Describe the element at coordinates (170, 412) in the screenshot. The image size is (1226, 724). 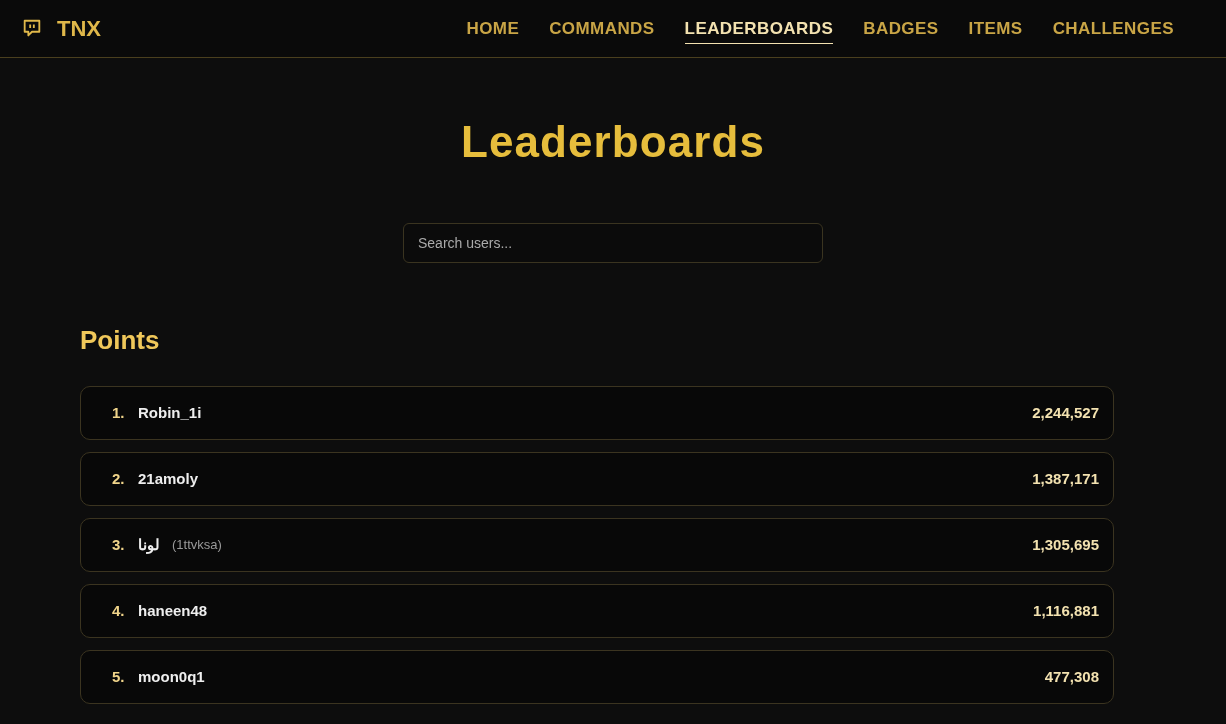
I see `username: Robin_1i` at that location.